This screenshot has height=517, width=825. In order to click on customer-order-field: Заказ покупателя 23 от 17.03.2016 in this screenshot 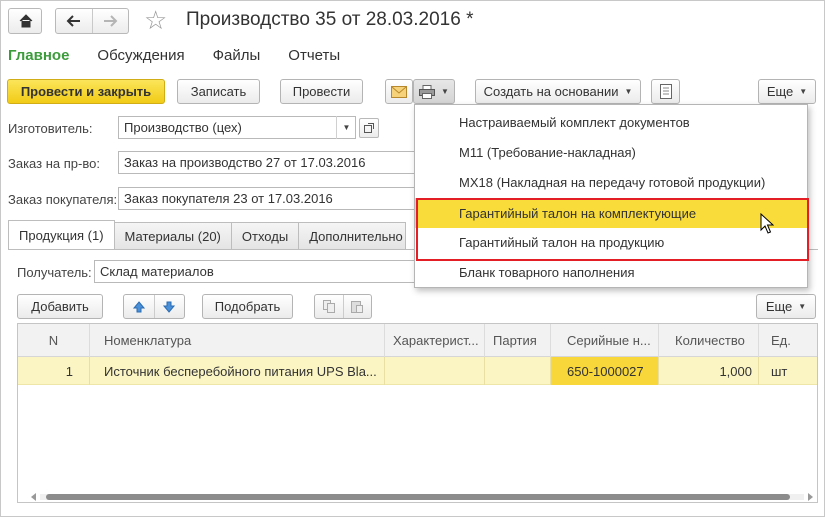, I will do `click(266, 198)`.